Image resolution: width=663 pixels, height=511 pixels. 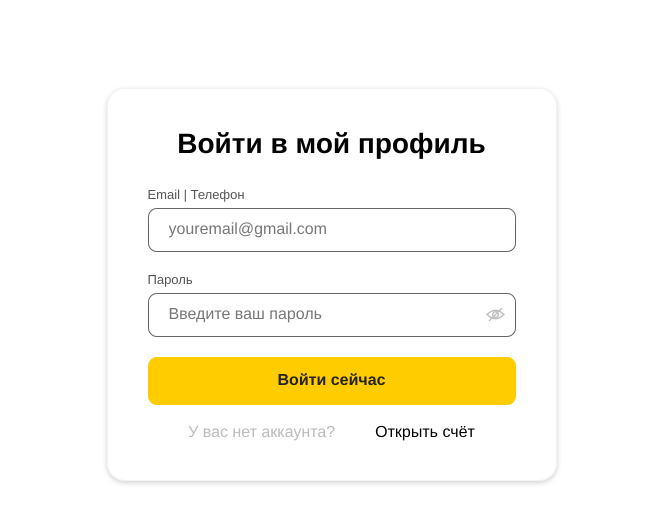 What do you see at coordinates (495, 314) in the screenshot?
I see `hidden-eye-icon` at bounding box center [495, 314].